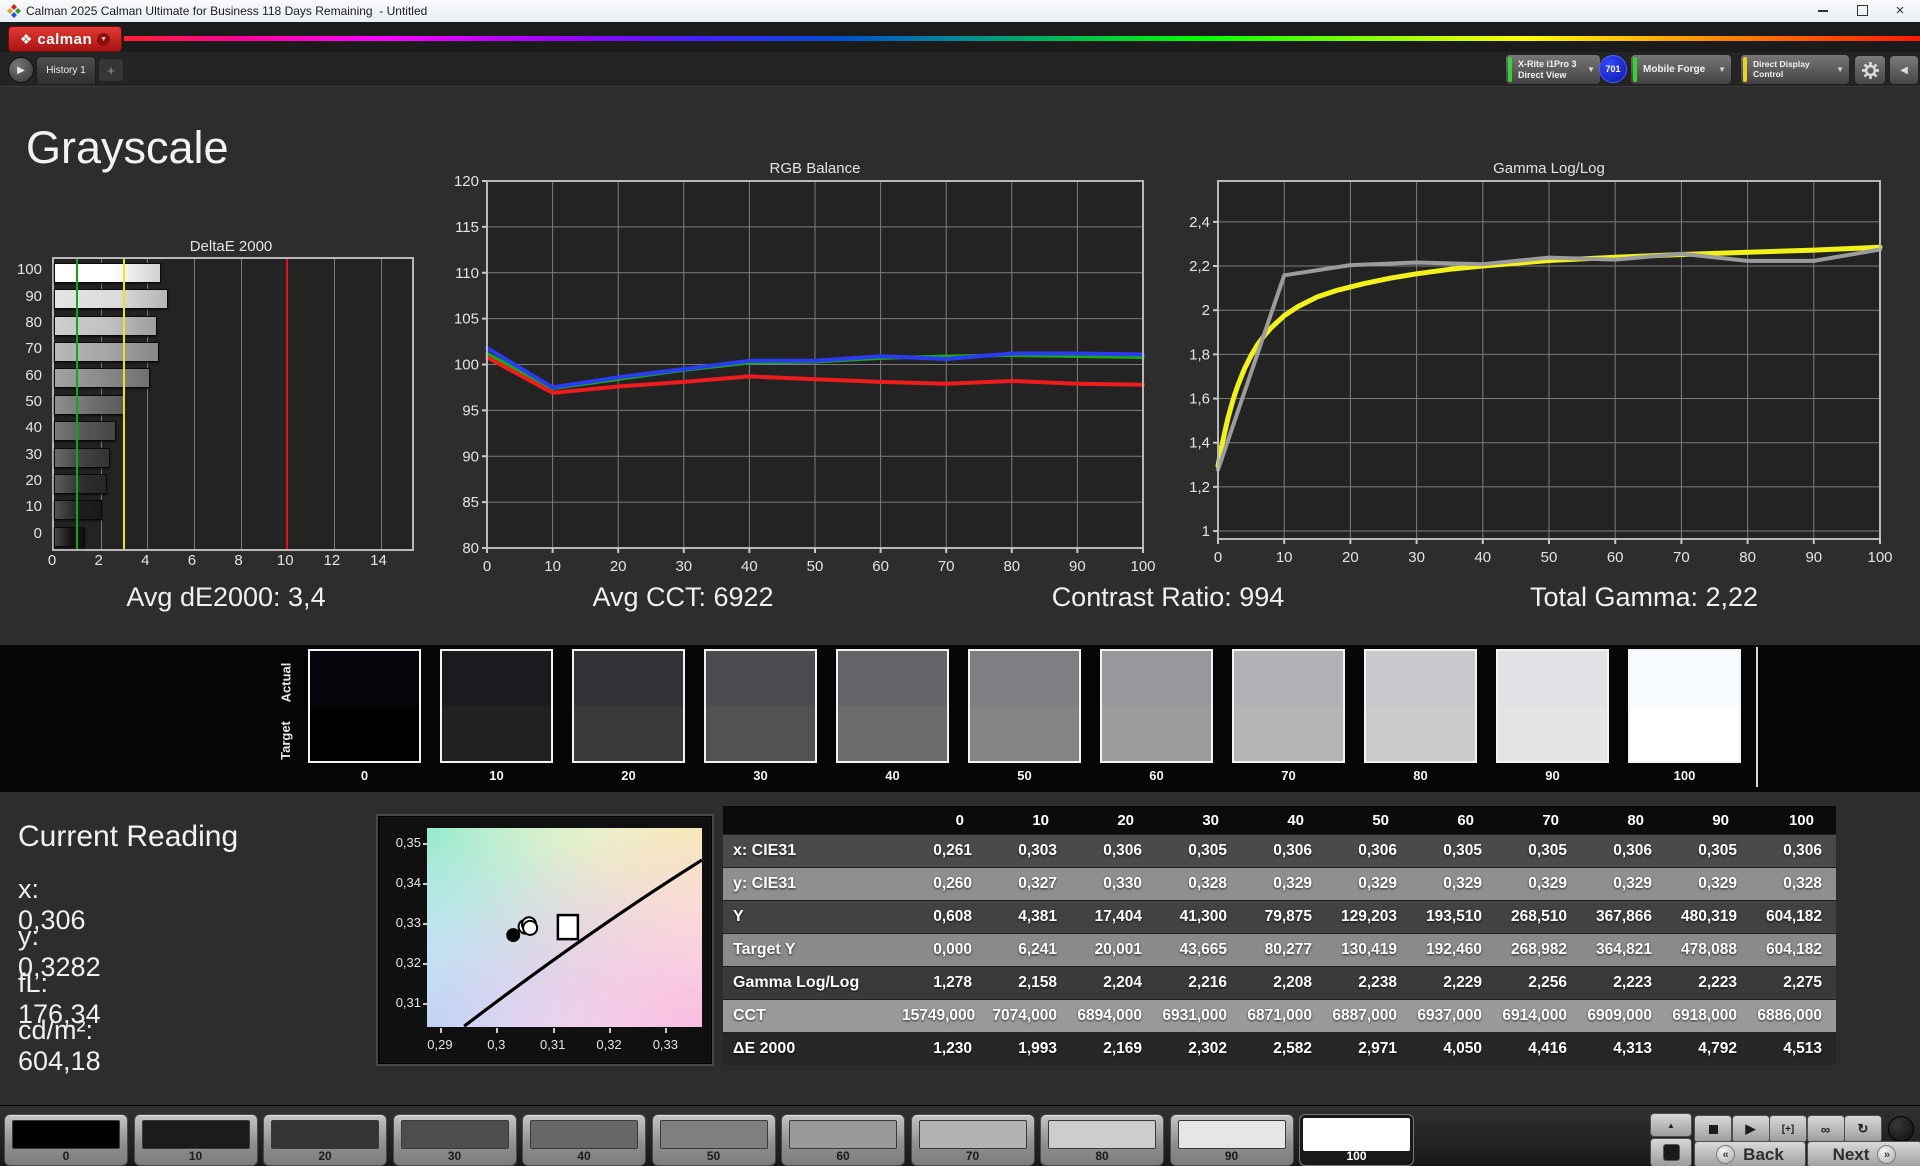 This screenshot has width=1920, height=1166. What do you see at coordinates (1795, 69) in the screenshot?
I see `display-control-dropdown: Direct Display Control ▼` at bounding box center [1795, 69].